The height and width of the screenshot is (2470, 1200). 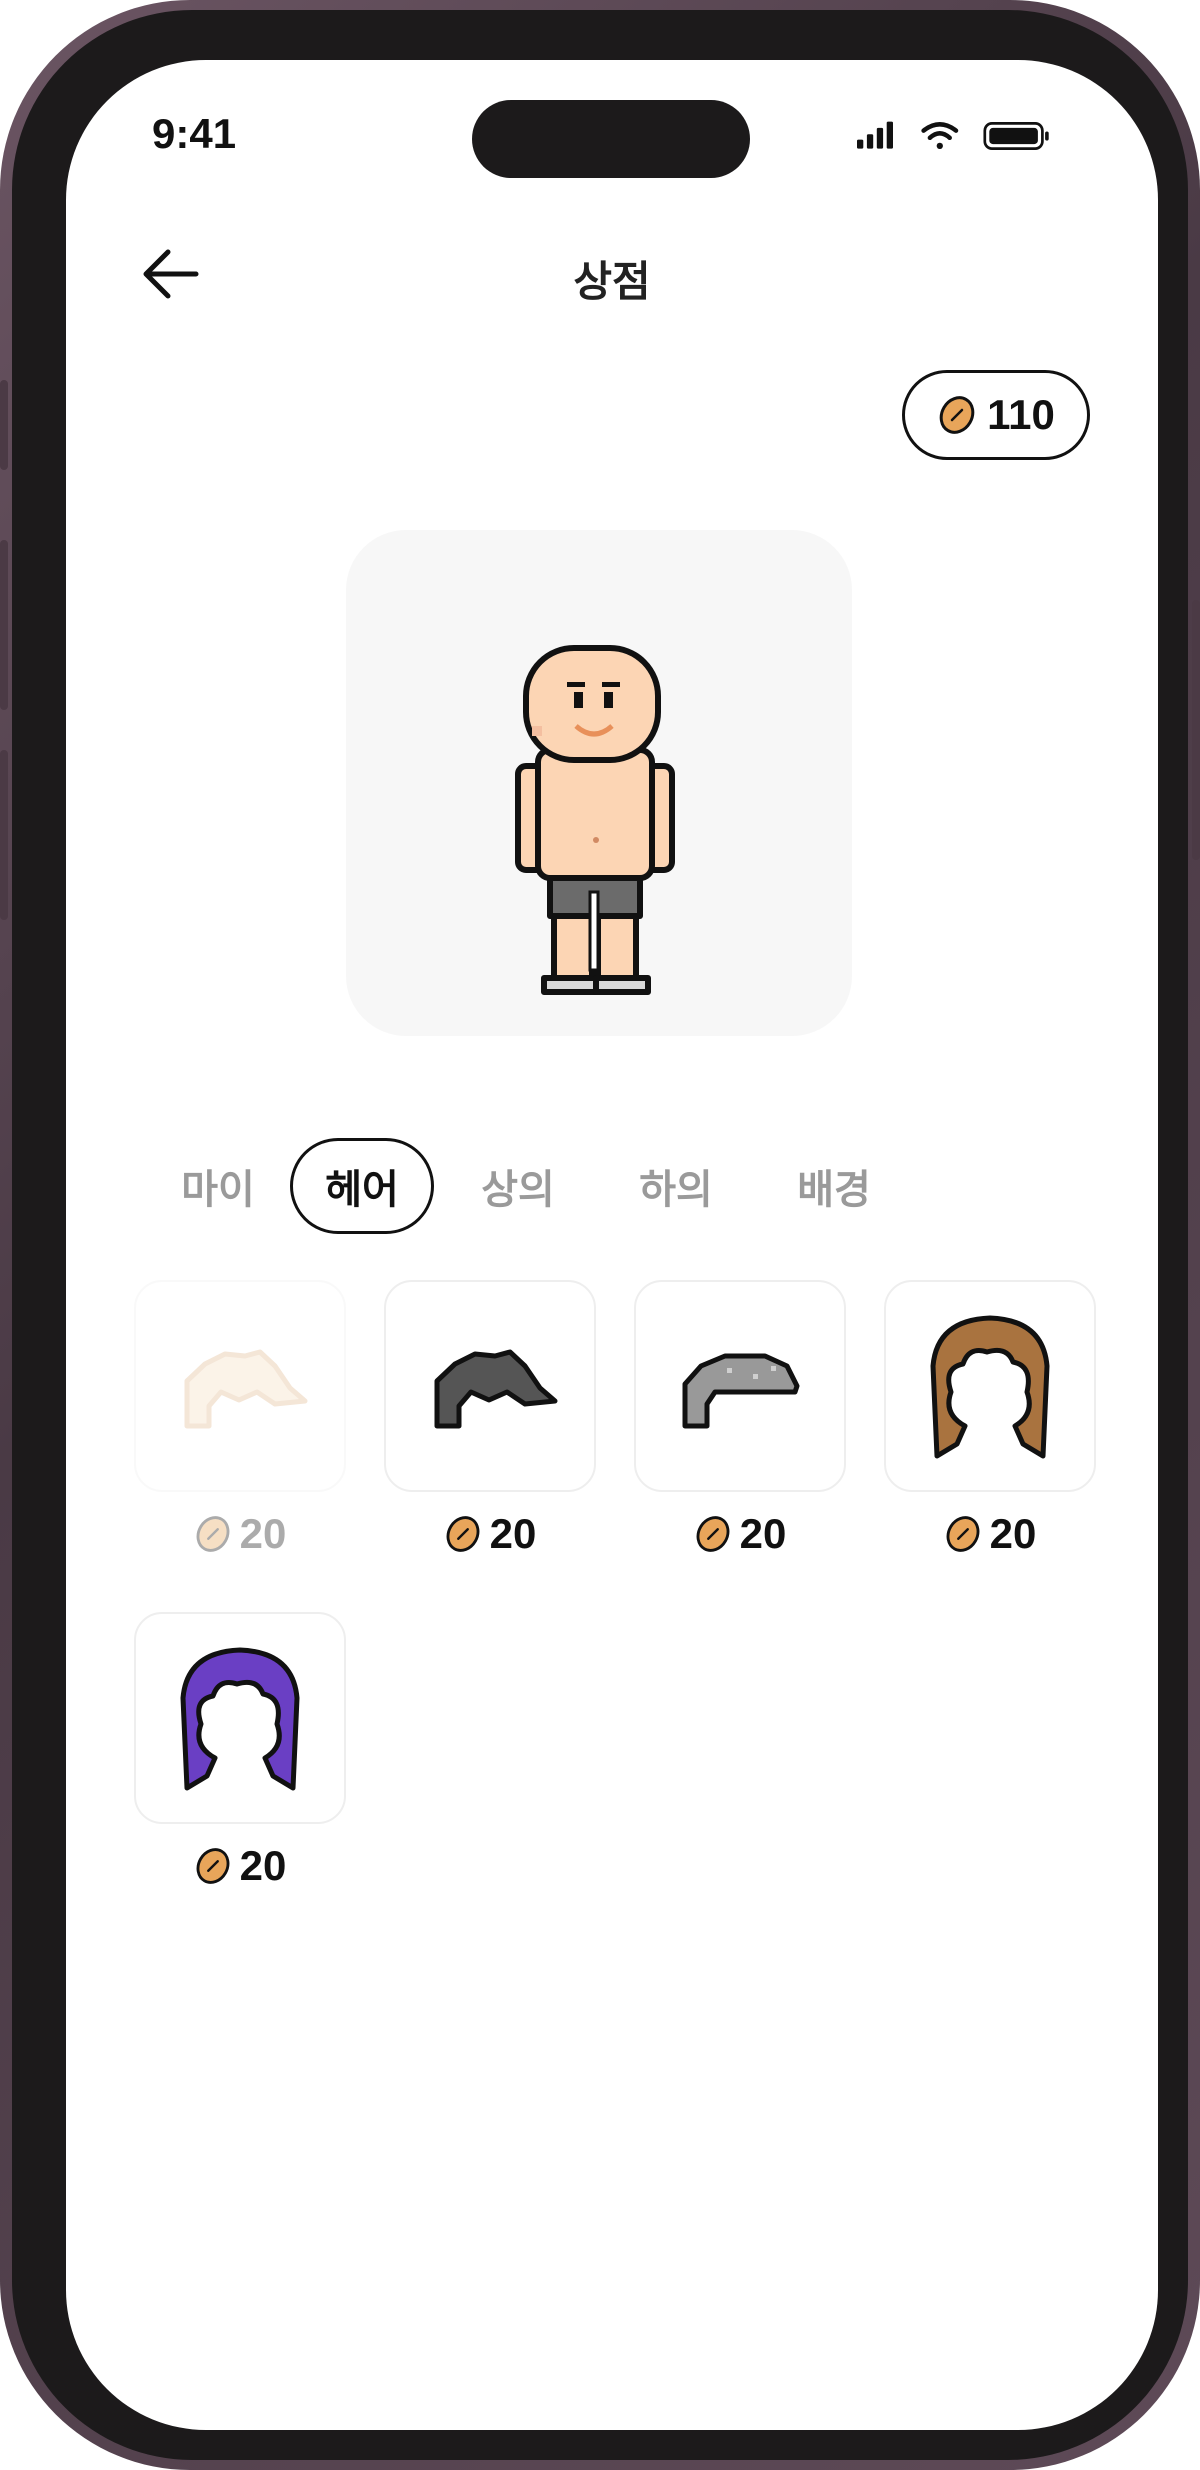 I want to click on pixel-character, so click(x=595, y=820).